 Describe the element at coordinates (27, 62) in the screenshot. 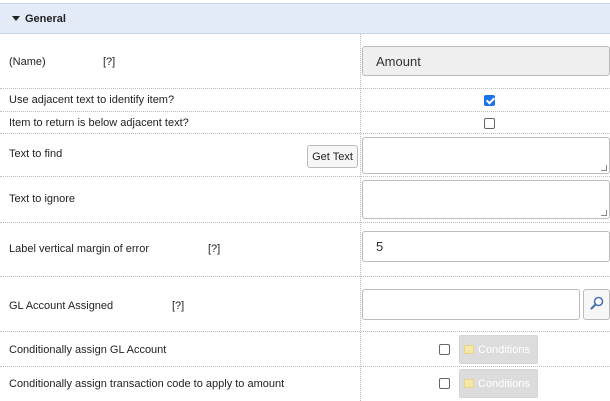

I see `name-label: (Name)` at that location.